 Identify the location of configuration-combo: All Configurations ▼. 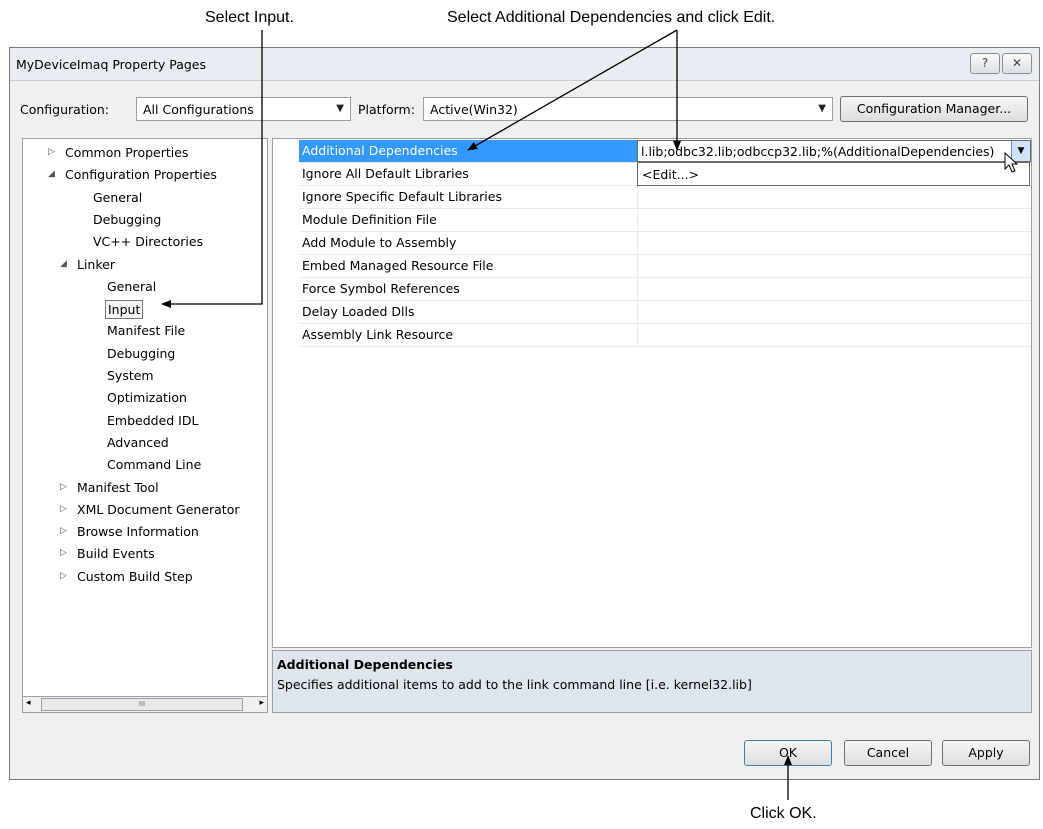
(243, 109).